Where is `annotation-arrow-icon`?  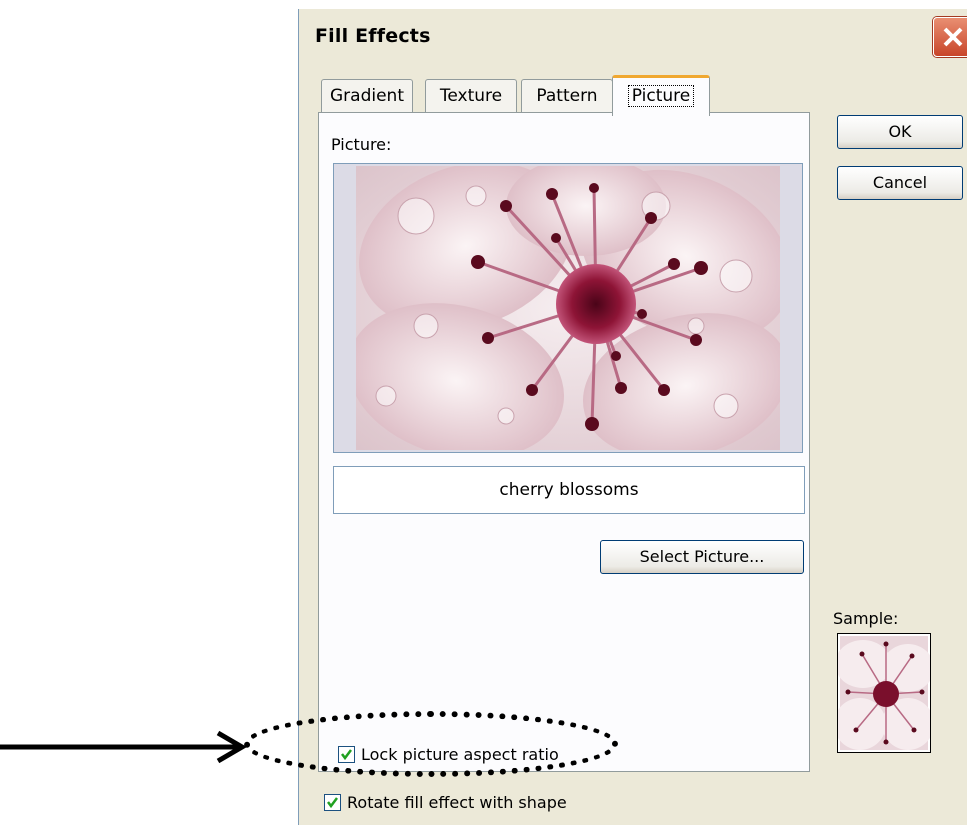
annotation-arrow-icon is located at coordinates (123, 747).